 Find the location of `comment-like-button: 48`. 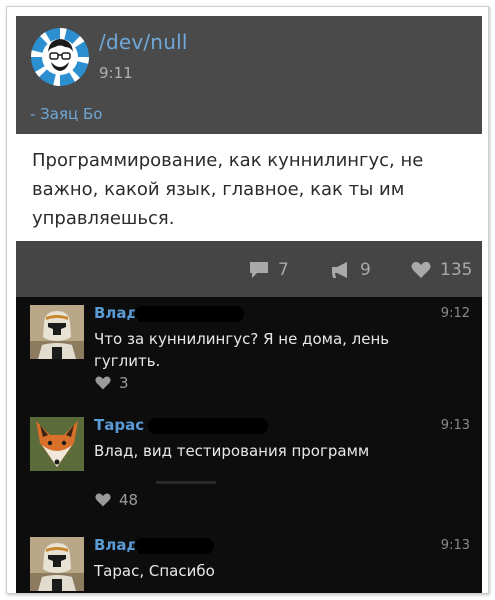

comment-like-button: 48 is located at coordinates (116, 500).